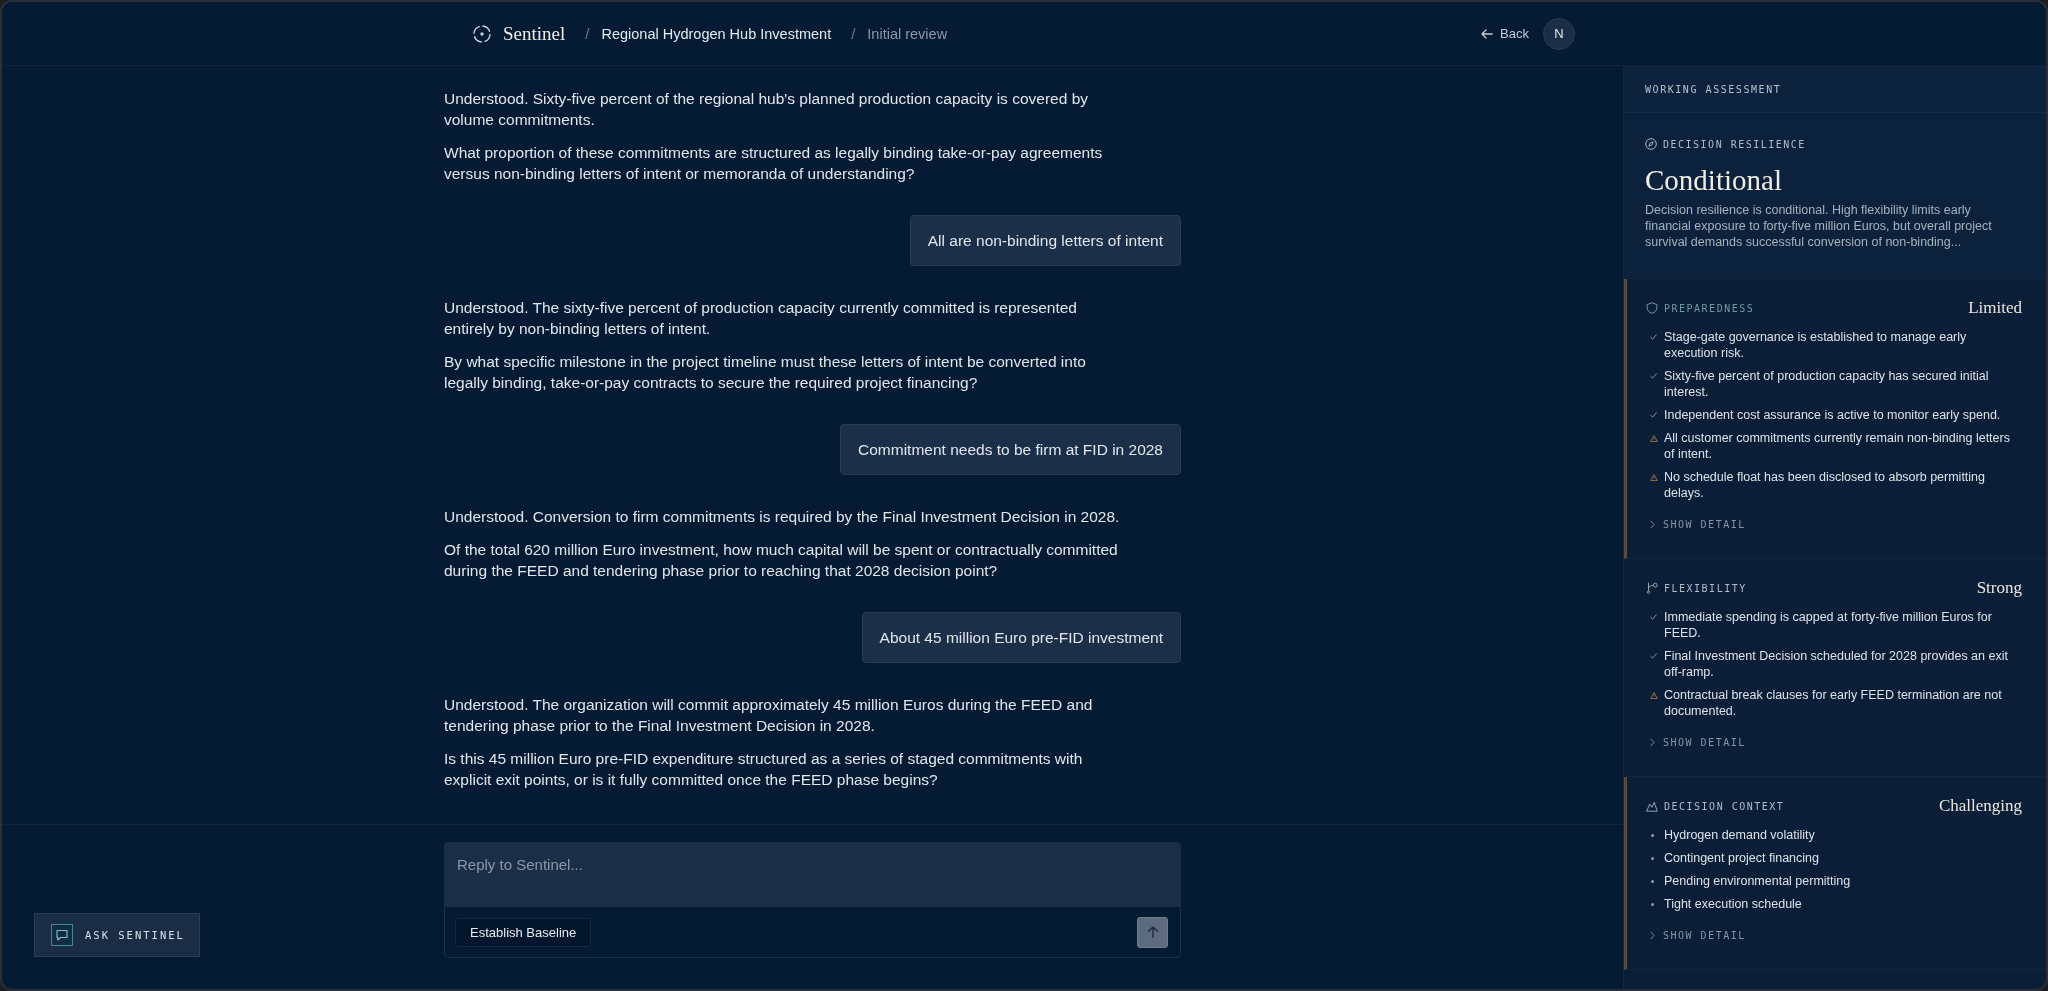 This screenshot has width=2048, height=991. I want to click on assessment-item-text: Independent cost assurance is active to monitor early spend., so click(1832, 415).